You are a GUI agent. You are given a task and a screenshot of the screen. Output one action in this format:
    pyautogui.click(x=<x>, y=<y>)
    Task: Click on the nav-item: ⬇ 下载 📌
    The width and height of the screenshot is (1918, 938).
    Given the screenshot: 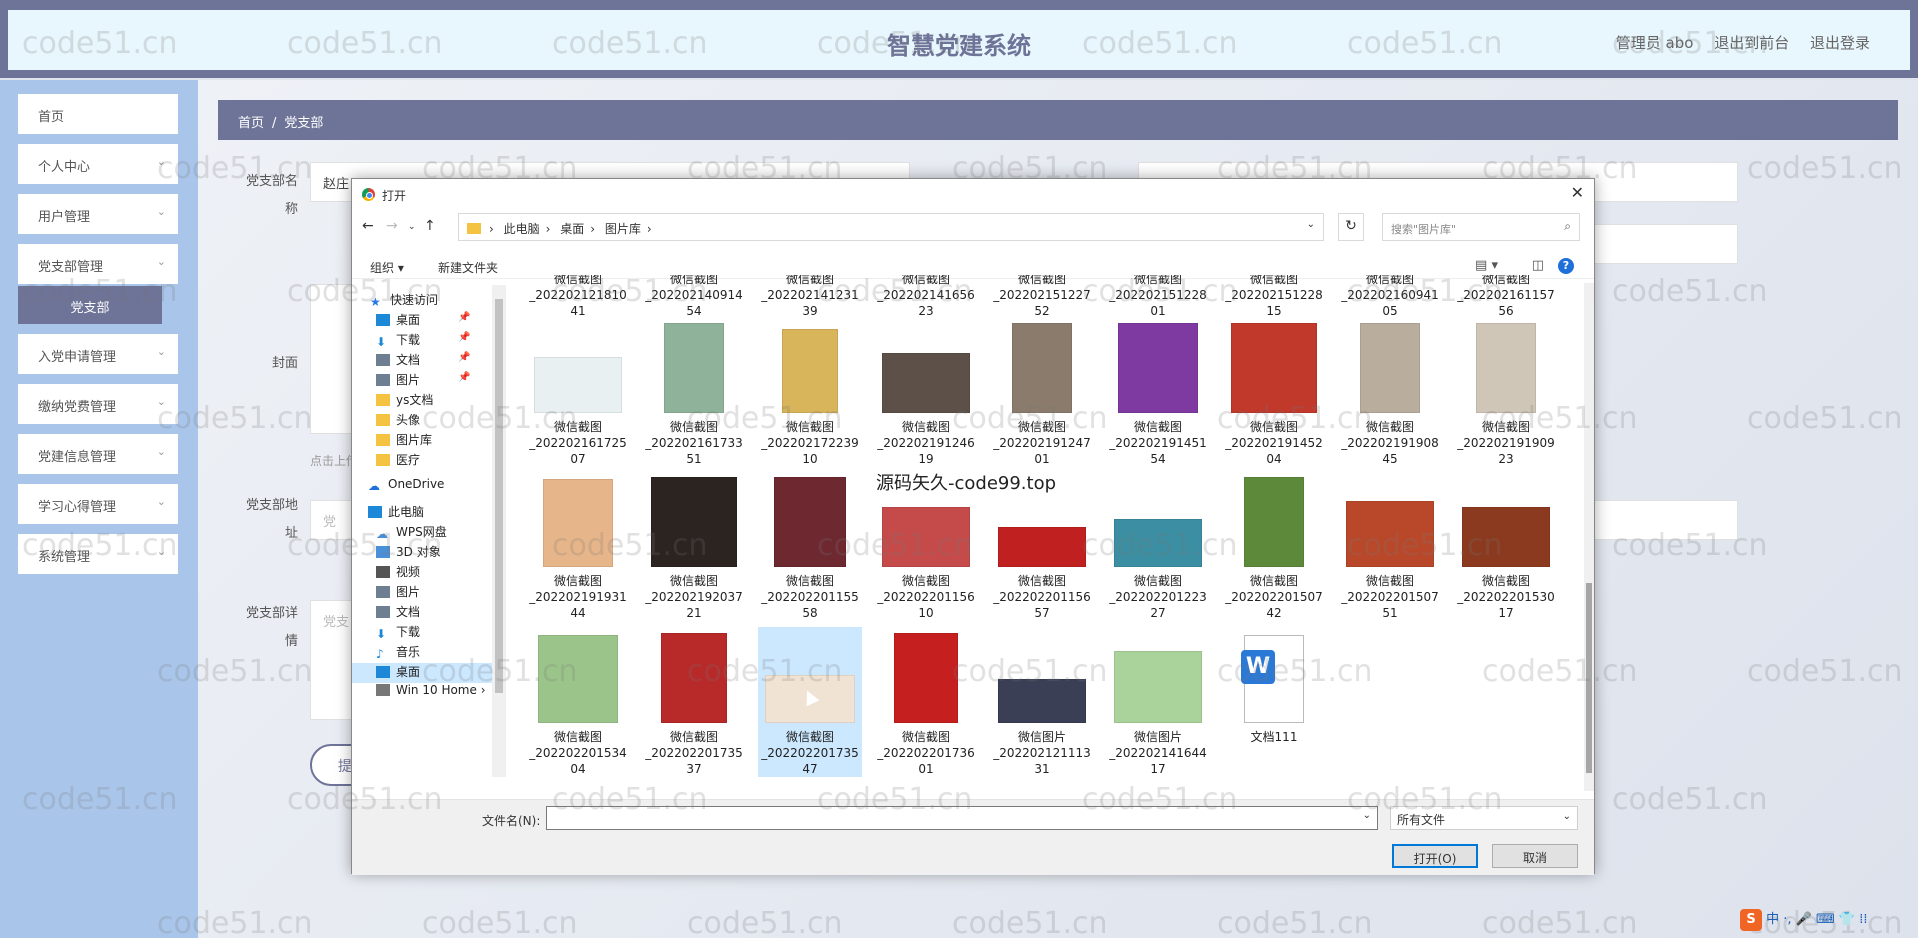 What is the action you would take?
    pyautogui.click(x=422, y=341)
    